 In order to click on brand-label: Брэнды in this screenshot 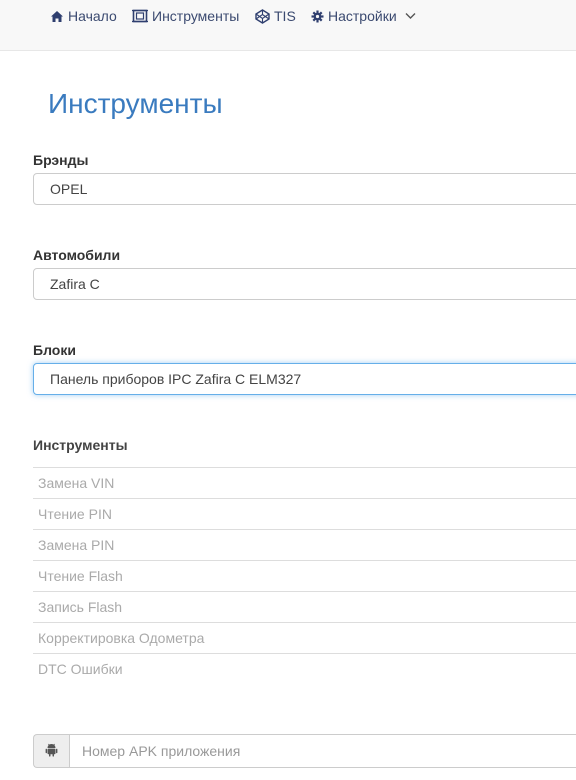, I will do `click(61, 160)`.